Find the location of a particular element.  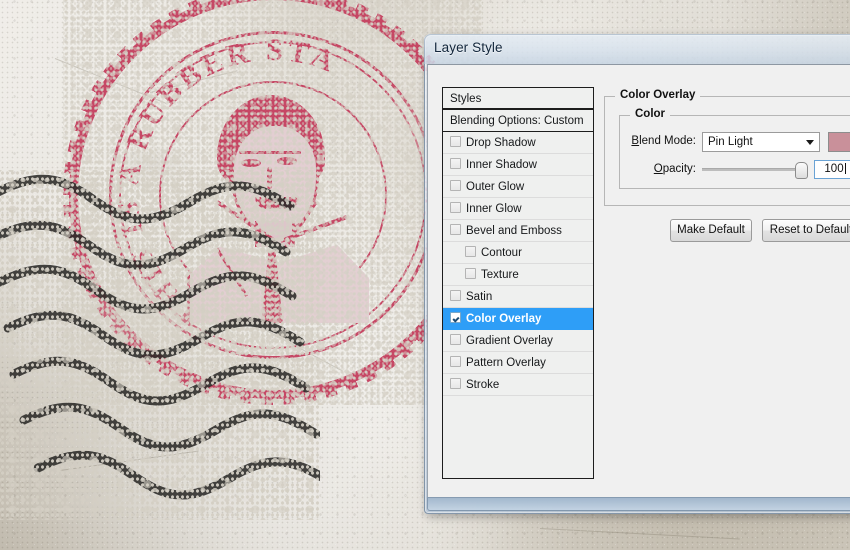

reset-to-default-button: Reset to Default is located at coordinates (806, 230).